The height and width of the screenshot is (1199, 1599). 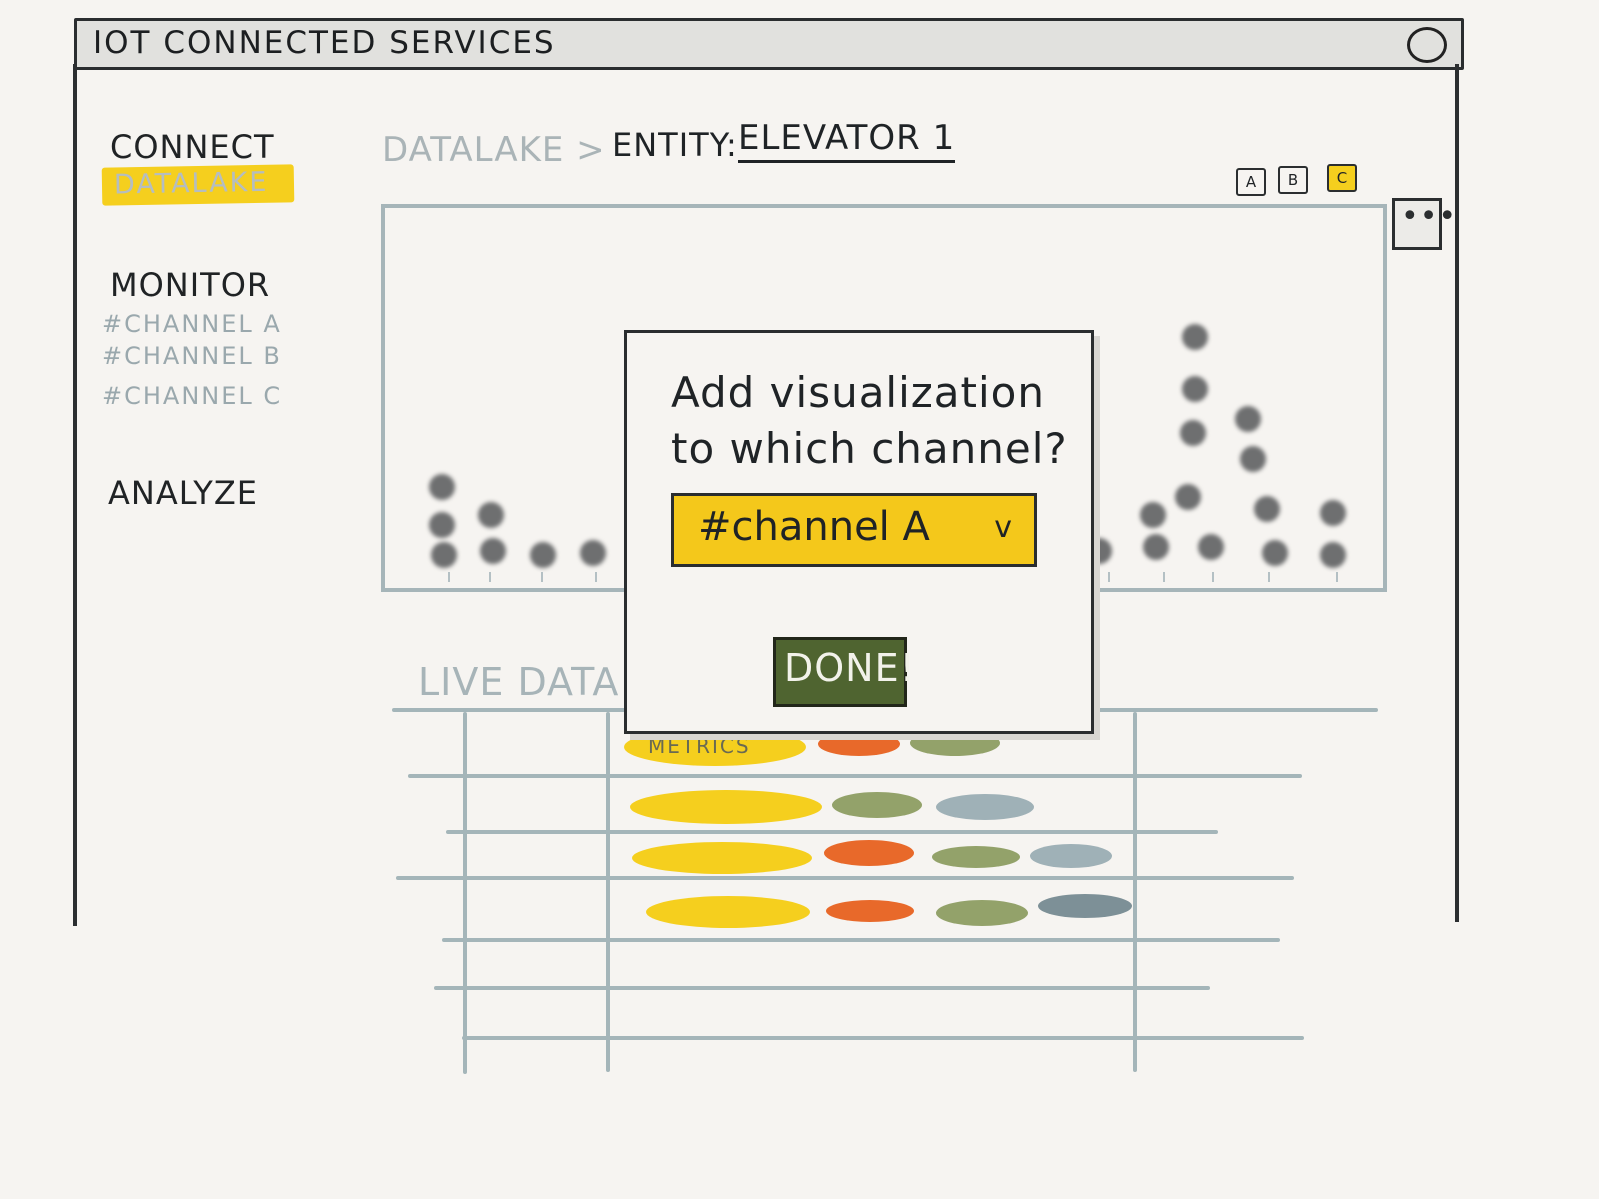 I want to click on close-icon, so click(x=1427, y=45).